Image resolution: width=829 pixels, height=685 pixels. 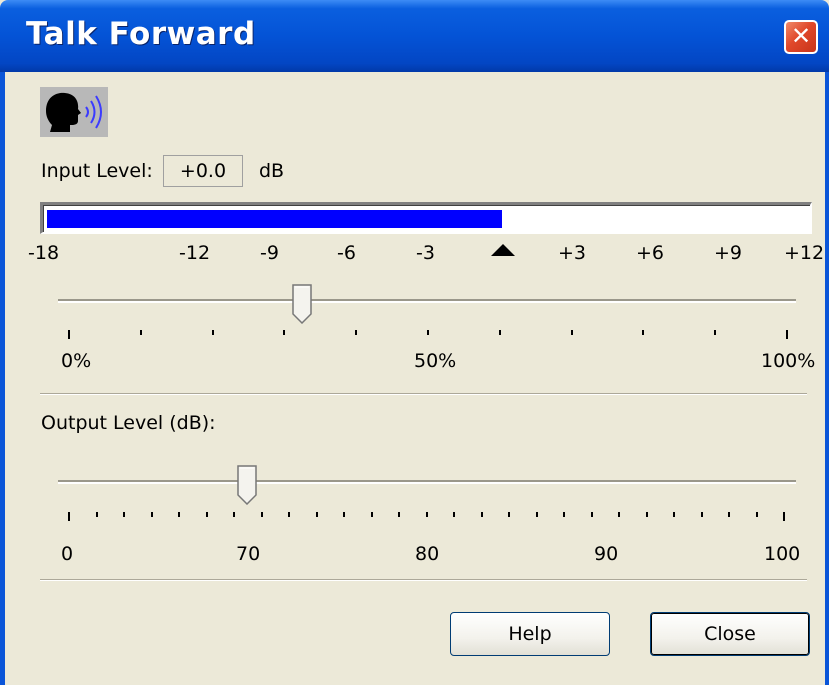 I want to click on input-slider-track, so click(x=427, y=301).